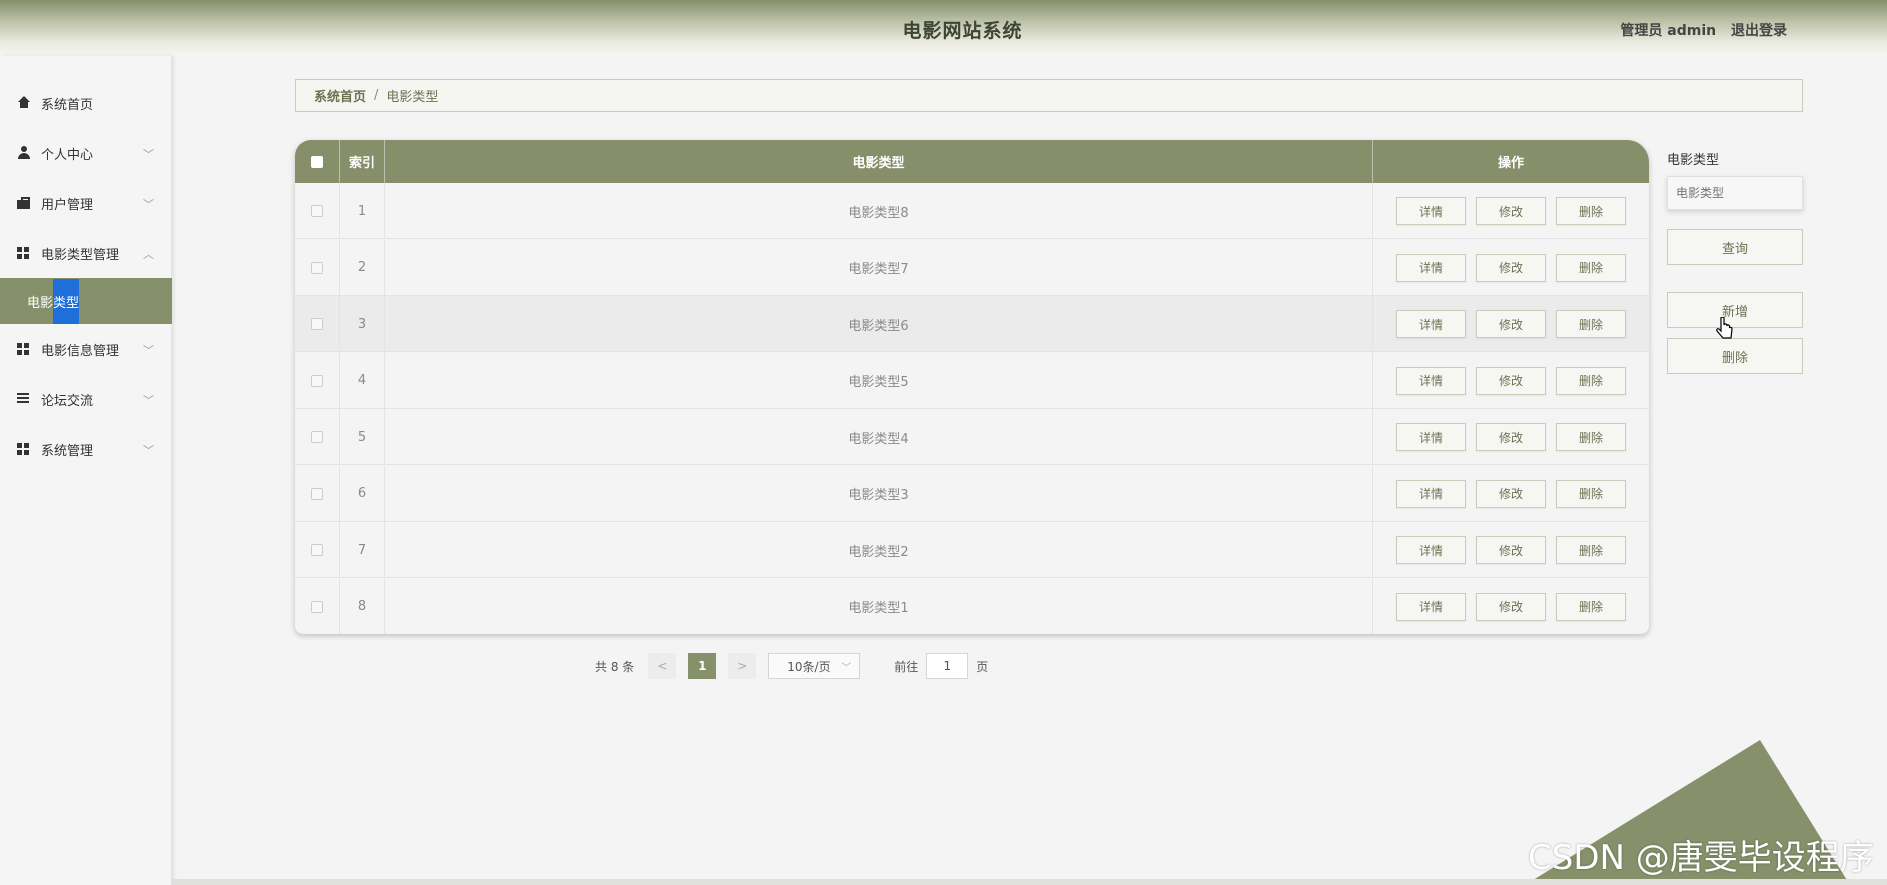 This screenshot has width=1887, height=885. Describe the element at coordinates (972, 211) in the screenshot. I see `table-row: 1 电影类型8 详情 修改 删除` at that location.